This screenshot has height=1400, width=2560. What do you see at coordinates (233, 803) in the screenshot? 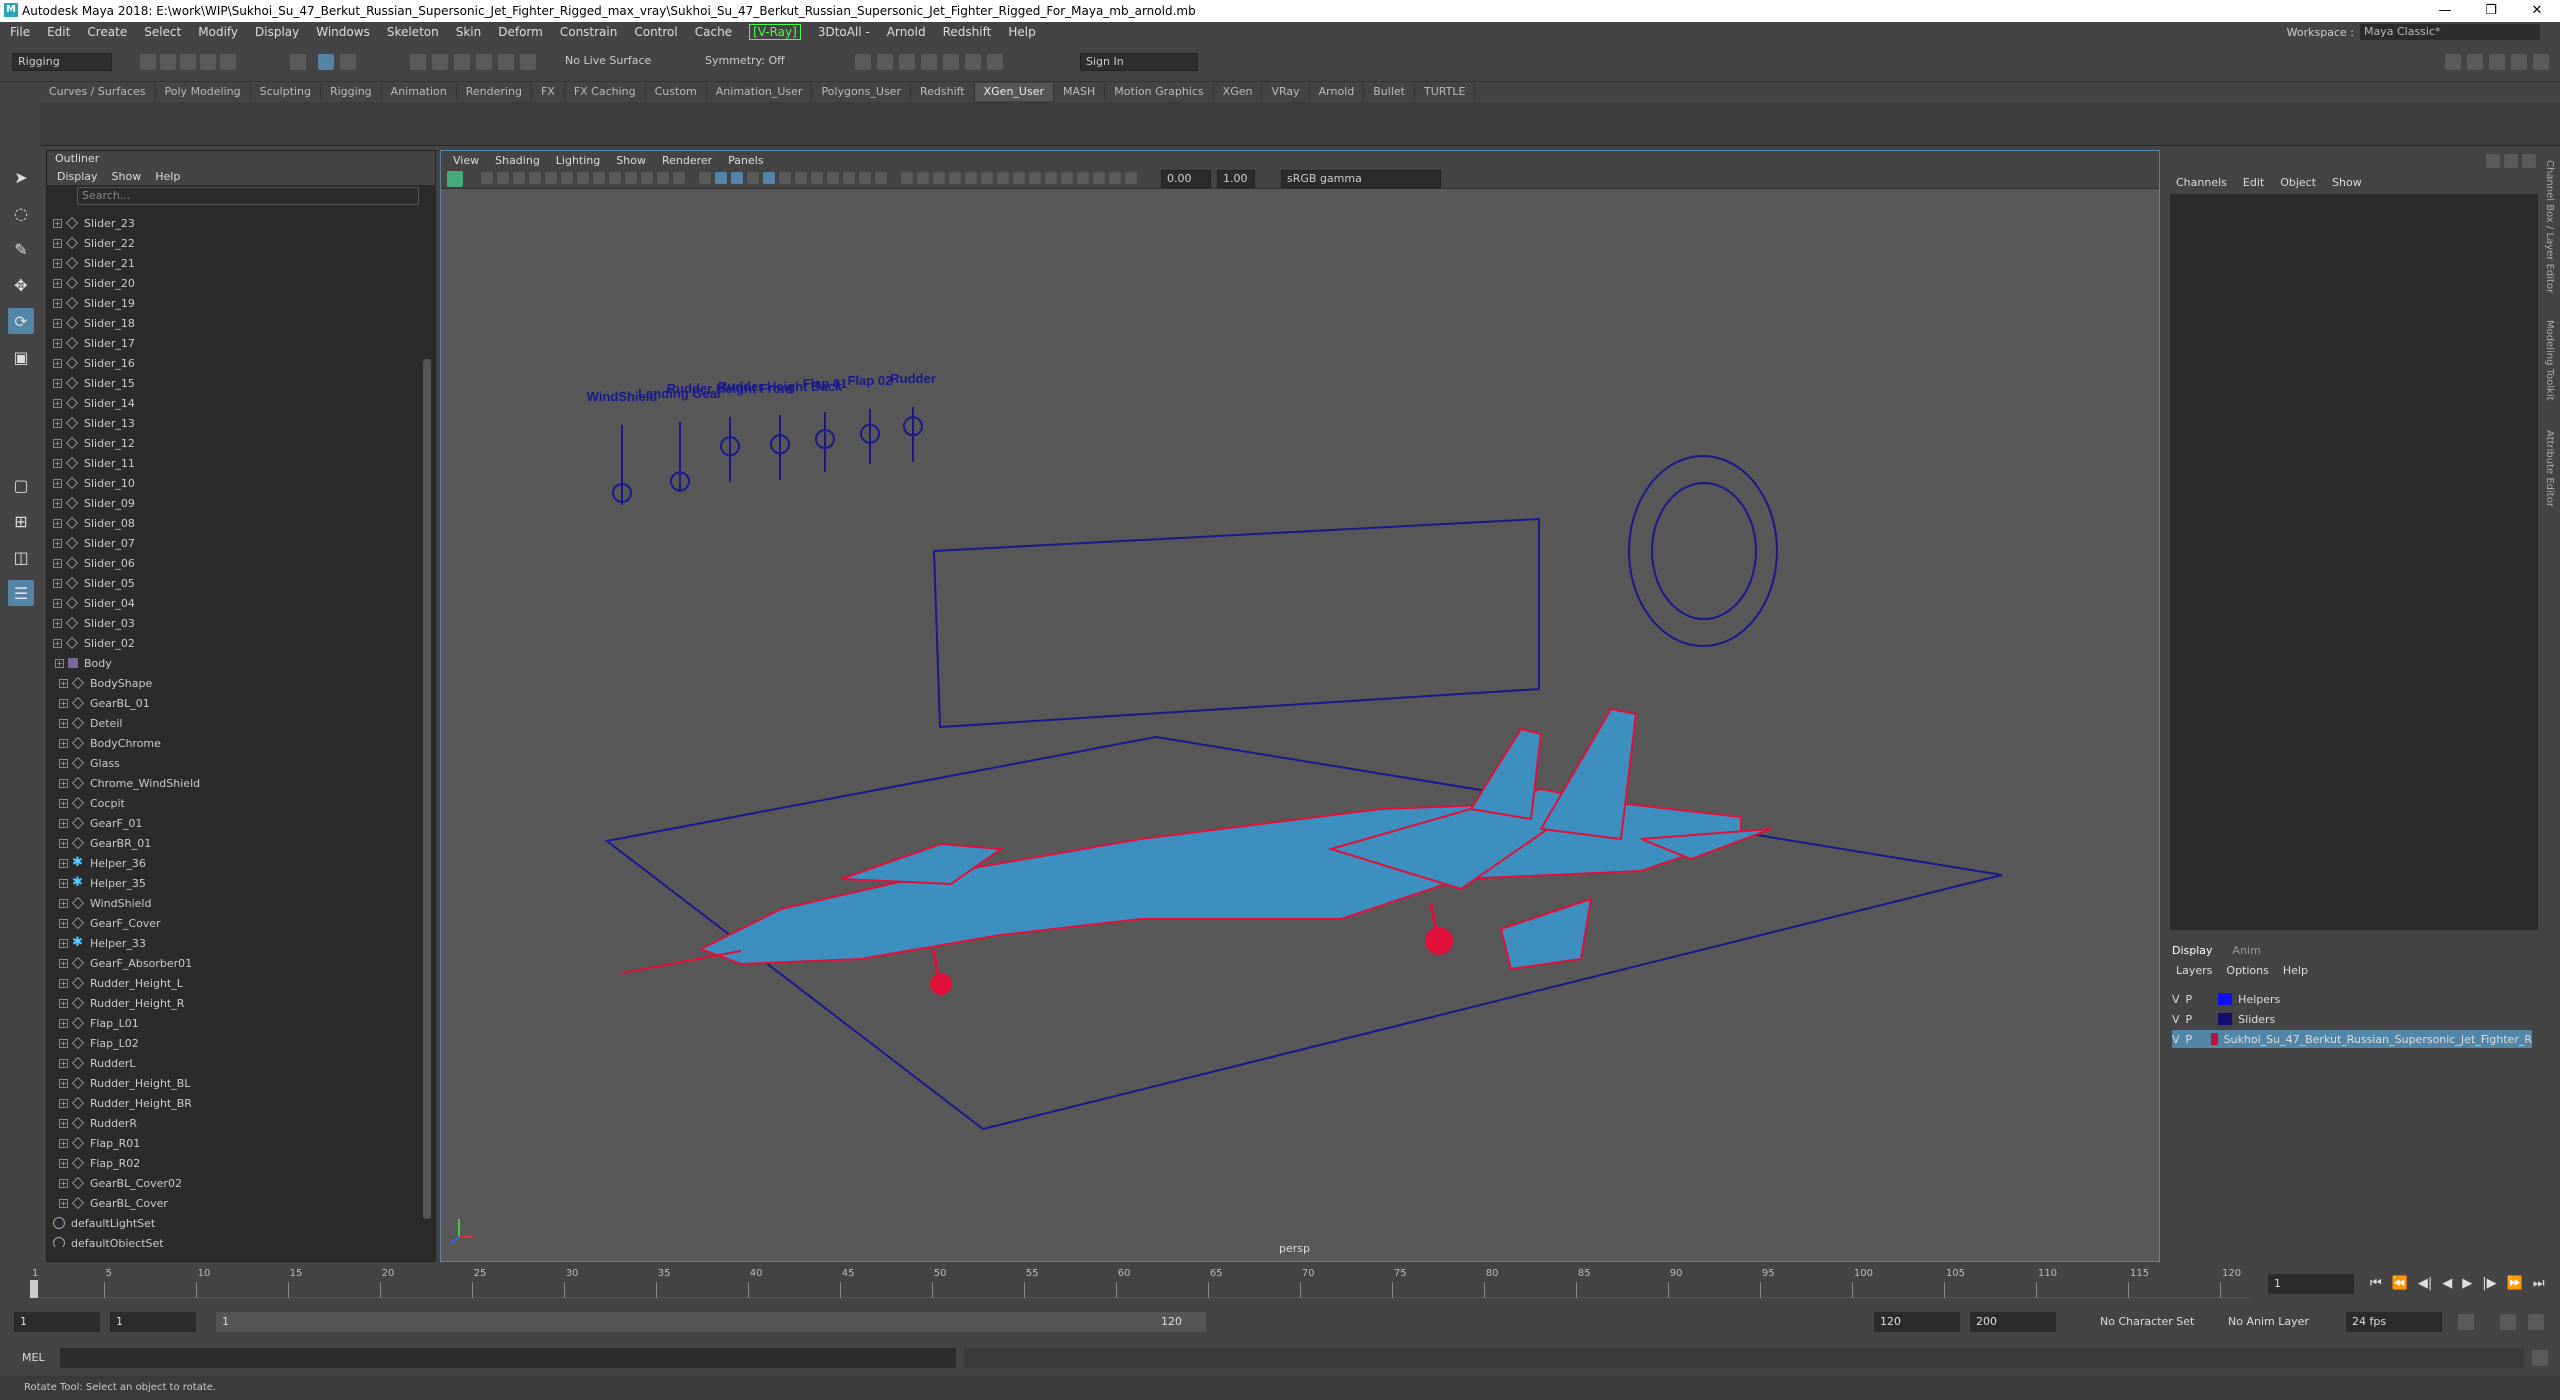
I see `outliner-item: + Cocpit` at bounding box center [233, 803].